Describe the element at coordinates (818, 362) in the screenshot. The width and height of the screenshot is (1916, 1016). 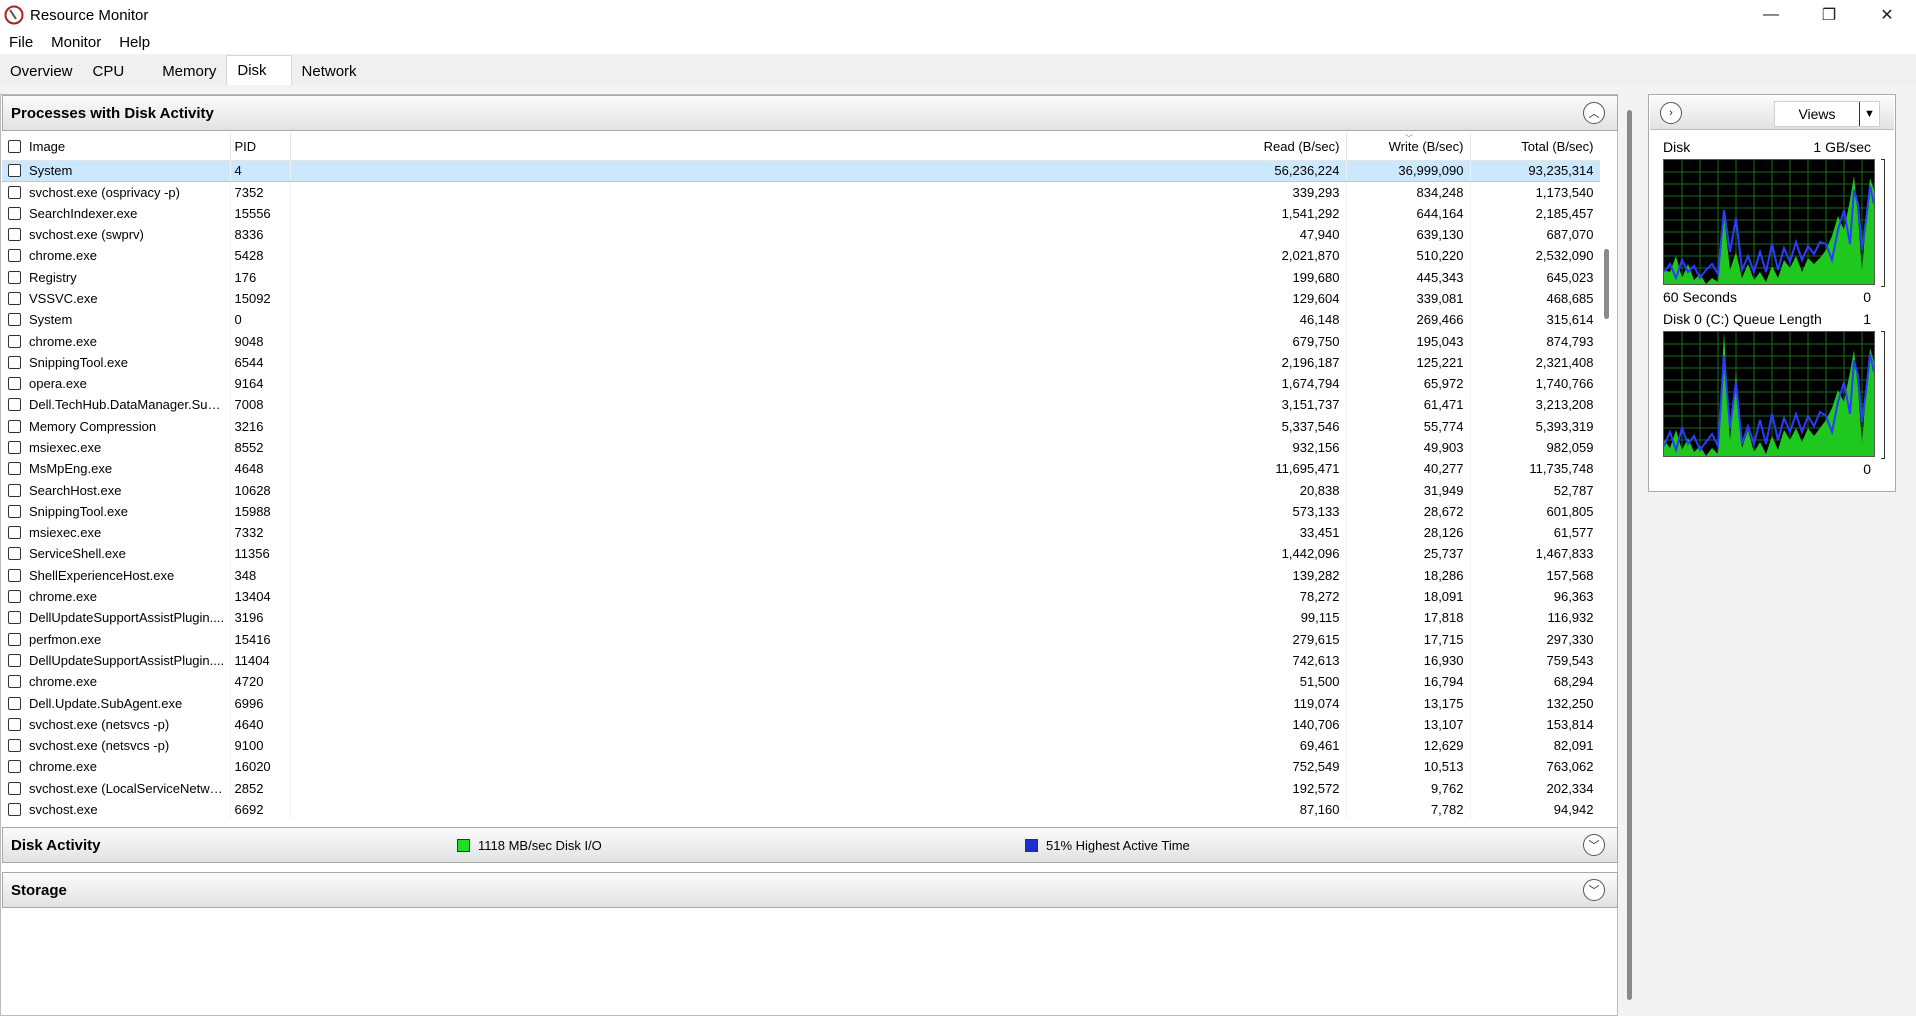
I see `process-read-cell: 2,196,187` at that location.